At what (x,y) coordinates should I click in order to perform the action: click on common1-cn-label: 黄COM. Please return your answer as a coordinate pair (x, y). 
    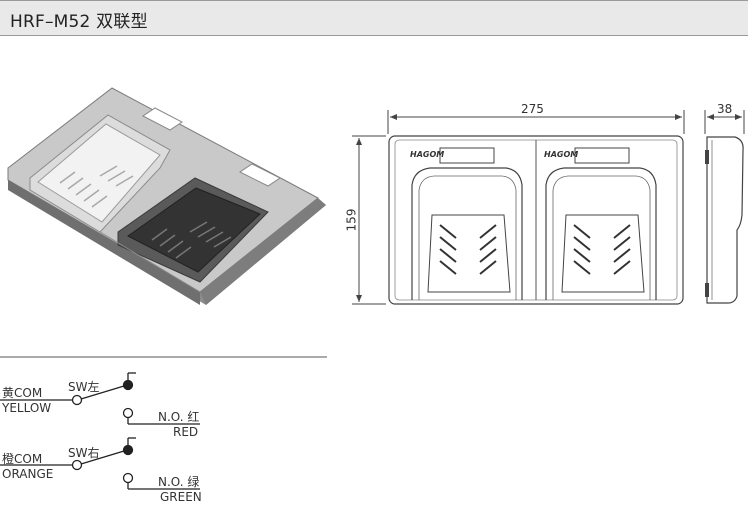
    Looking at the image, I should click on (22, 393).